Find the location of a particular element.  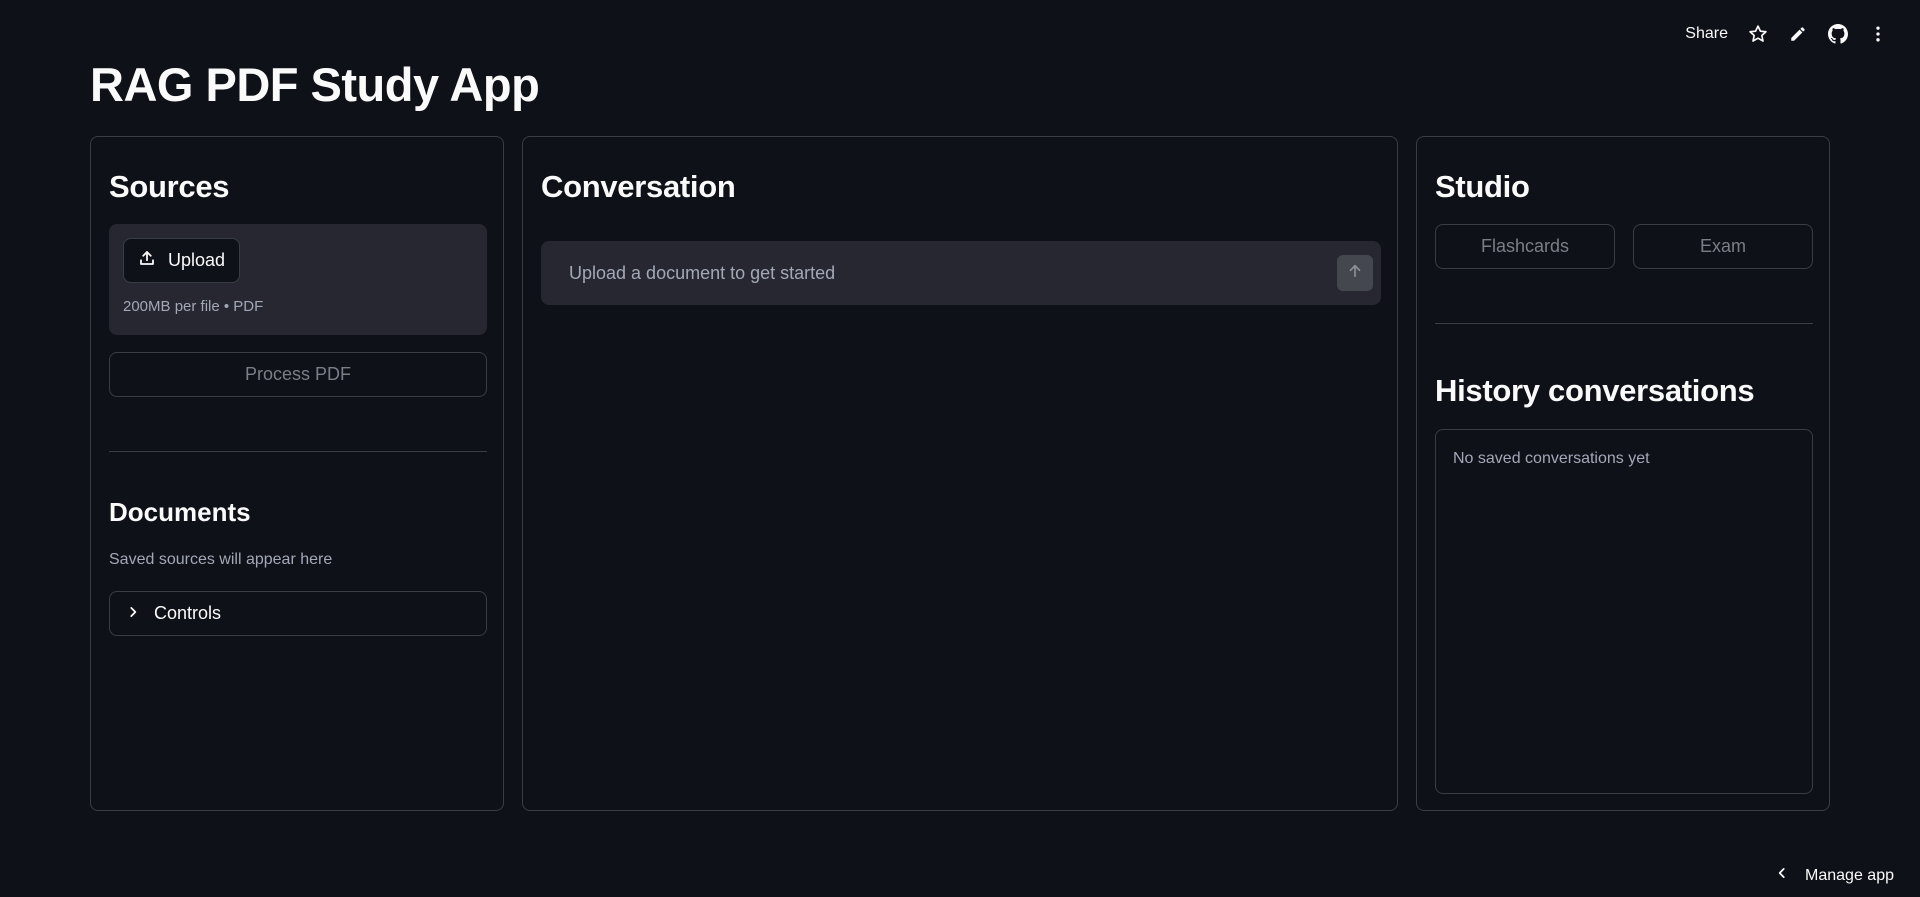

file-dropzone: Upload 200MB per file • PDF is located at coordinates (298, 279).